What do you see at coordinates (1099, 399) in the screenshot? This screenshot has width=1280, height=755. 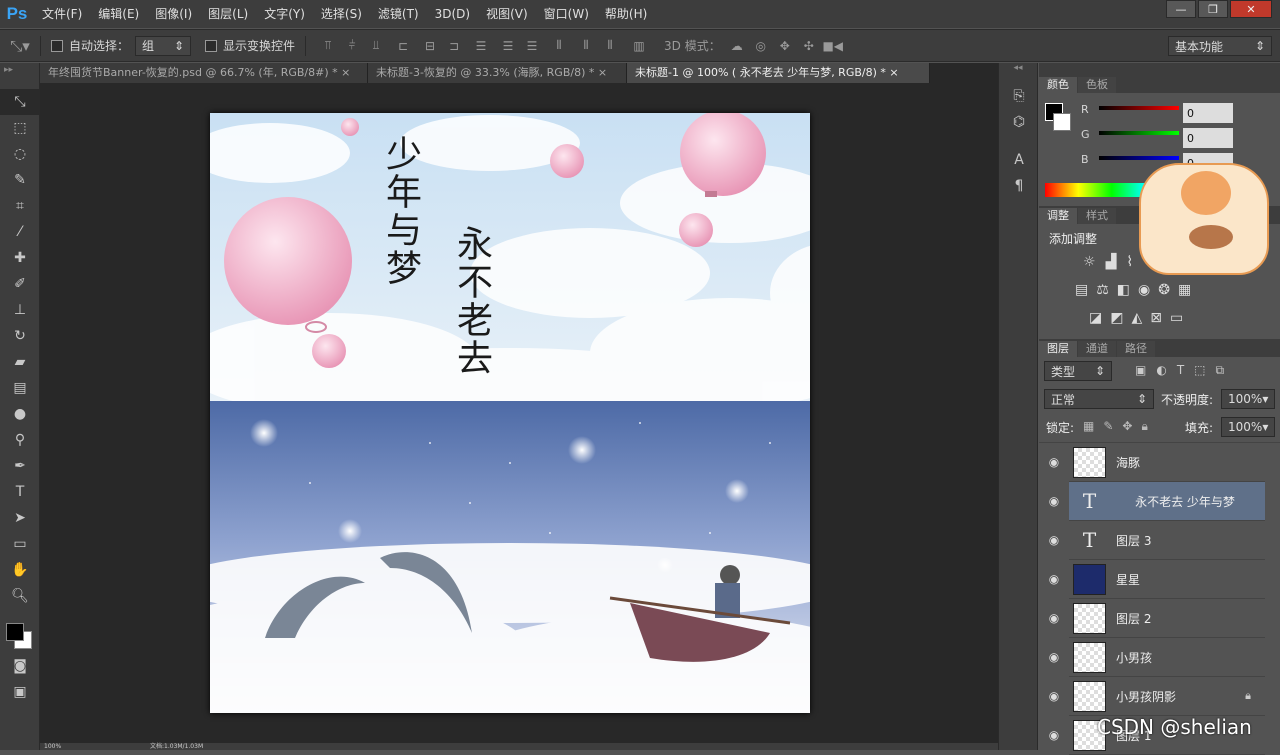 I see `blend-mode-dropdown: 正常 ⇕` at bounding box center [1099, 399].